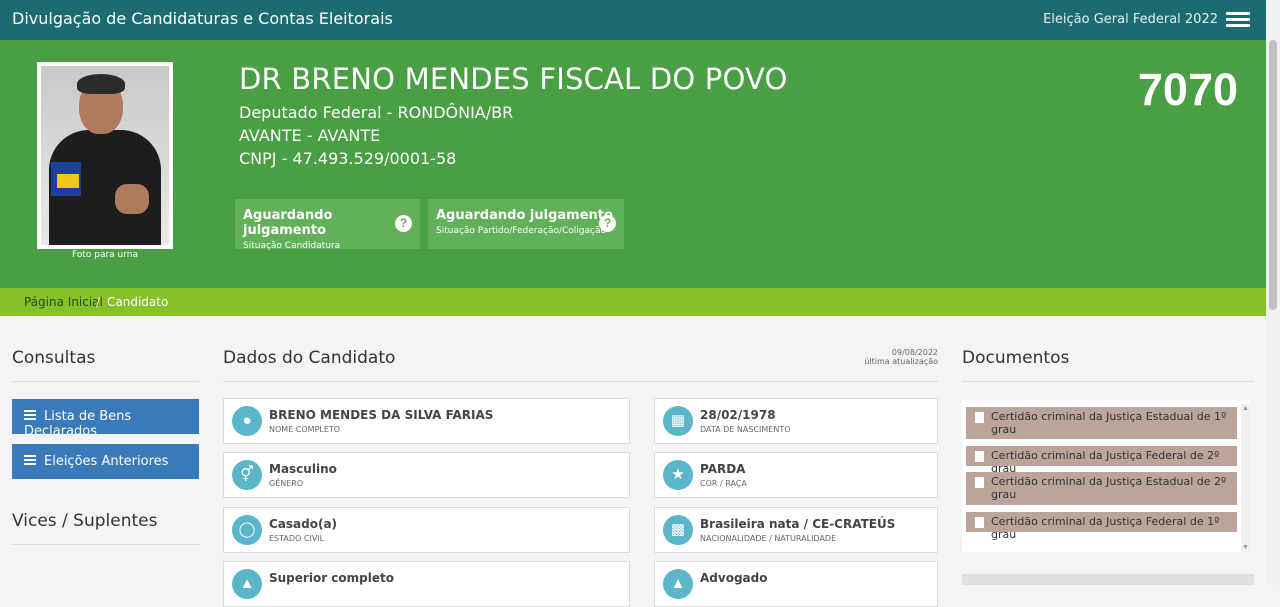  Describe the element at coordinates (105, 155) in the screenshot. I see `candidate-photo` at that location.